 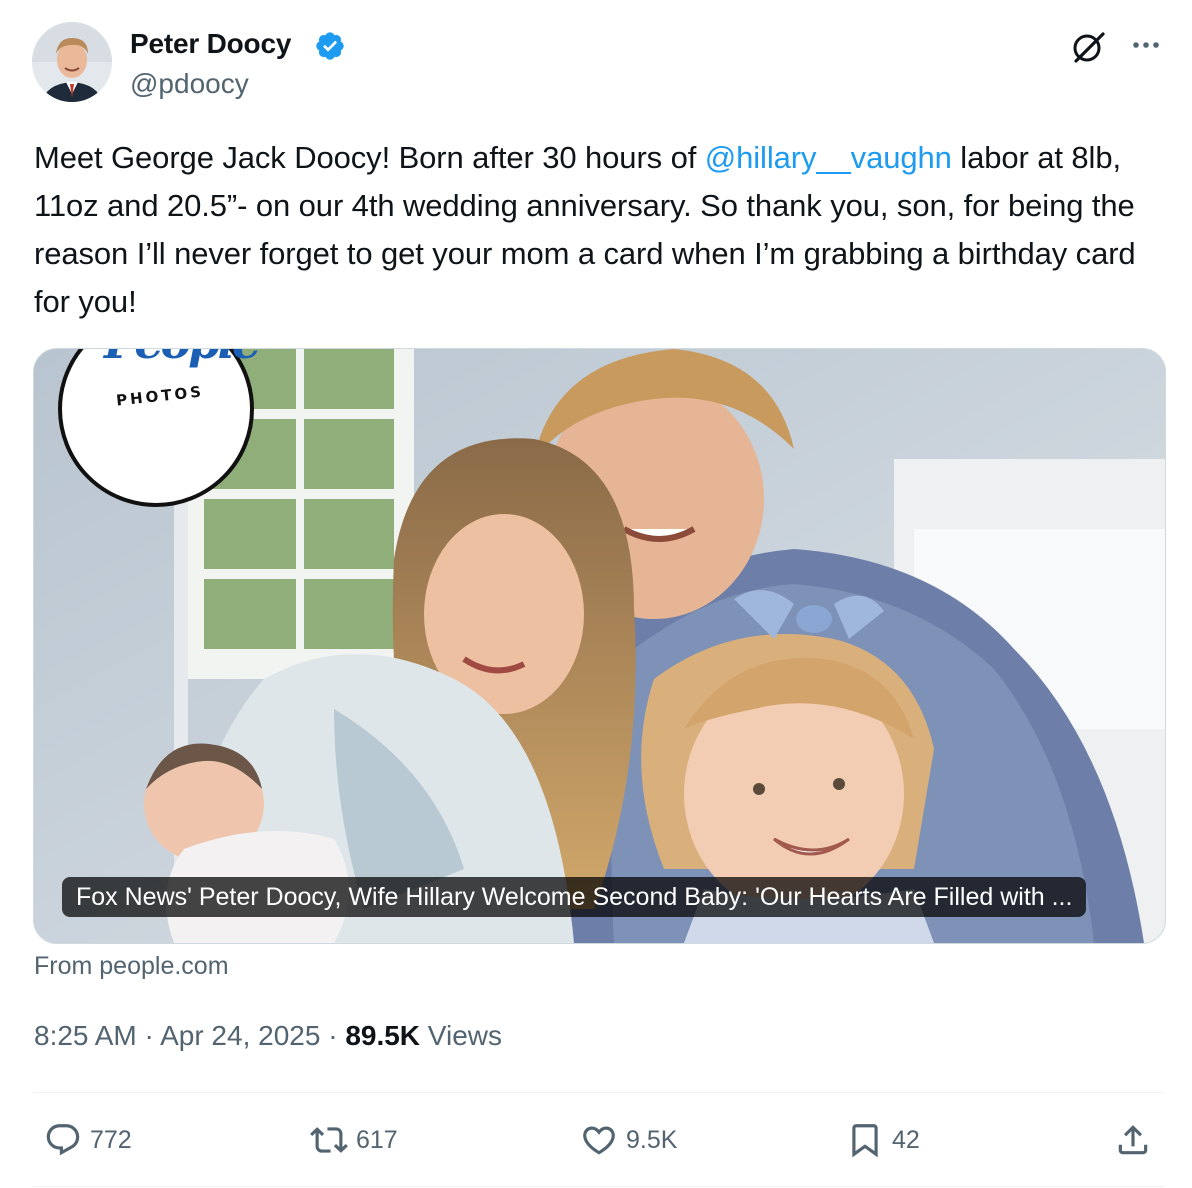 What do you see at coordinates (865, 1141) in the screenshot?
I see `bookmark-icon` at bounding box center [865, 1141].